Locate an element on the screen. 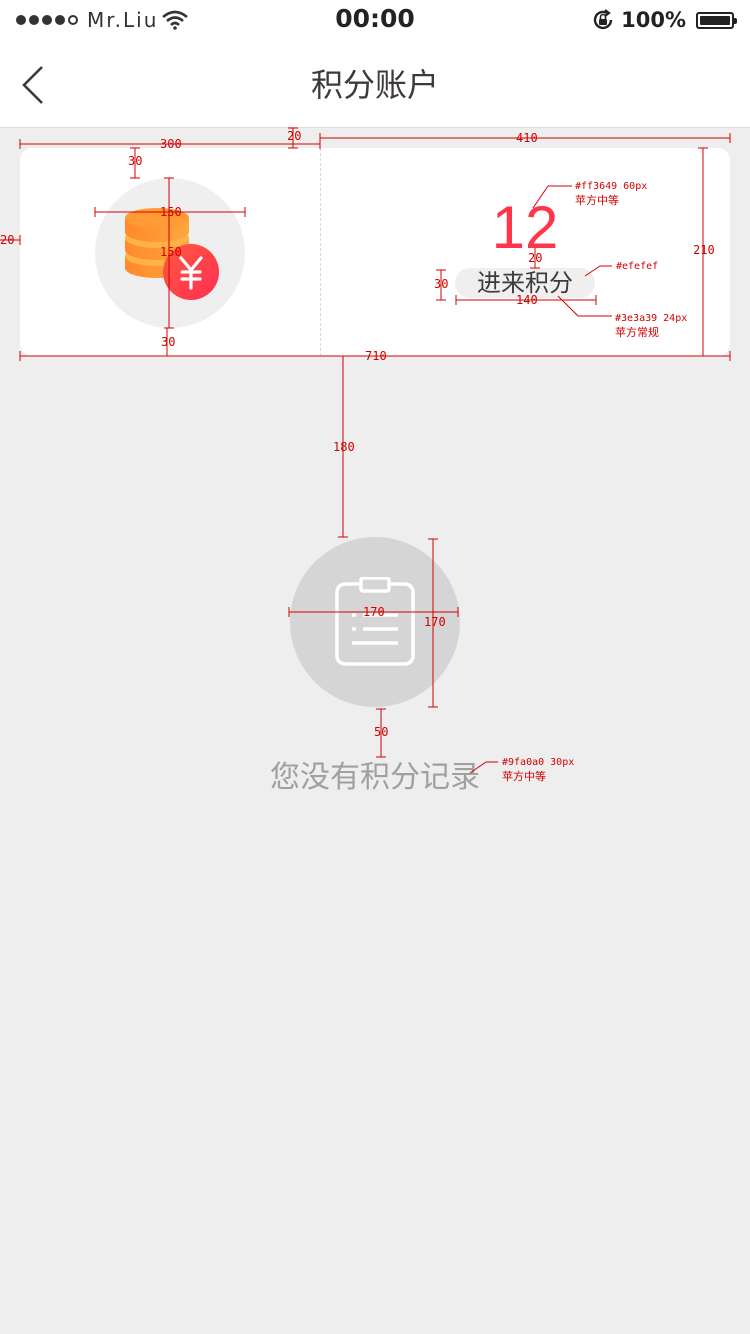 Image resolution: width=750 pixels, height=1334 pixels. earn-points-button: 进来积分 is located at coordinates (525, 283).